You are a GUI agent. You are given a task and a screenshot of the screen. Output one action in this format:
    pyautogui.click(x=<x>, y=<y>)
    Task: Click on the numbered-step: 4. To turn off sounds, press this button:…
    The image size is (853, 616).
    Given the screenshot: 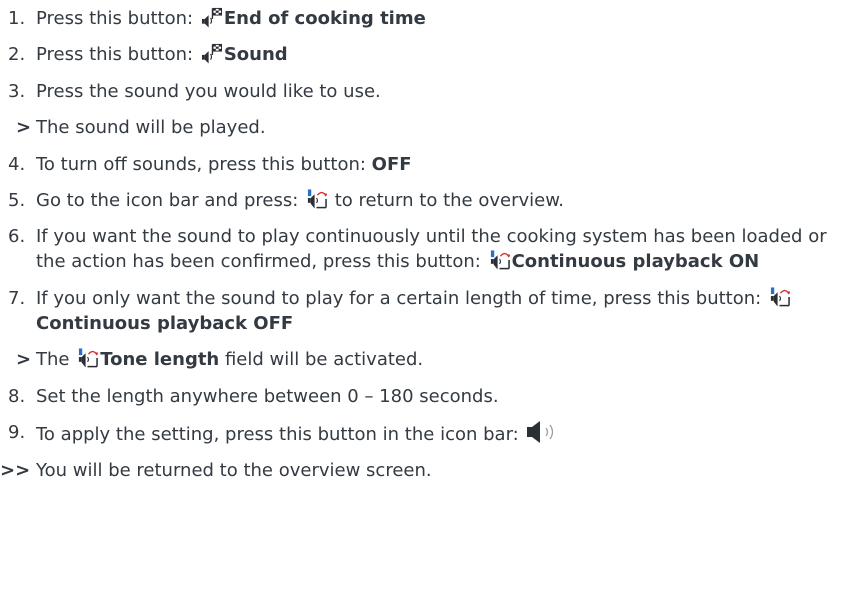 What is the action you would take?
    pyautogui.click(x=426, y=164)
    